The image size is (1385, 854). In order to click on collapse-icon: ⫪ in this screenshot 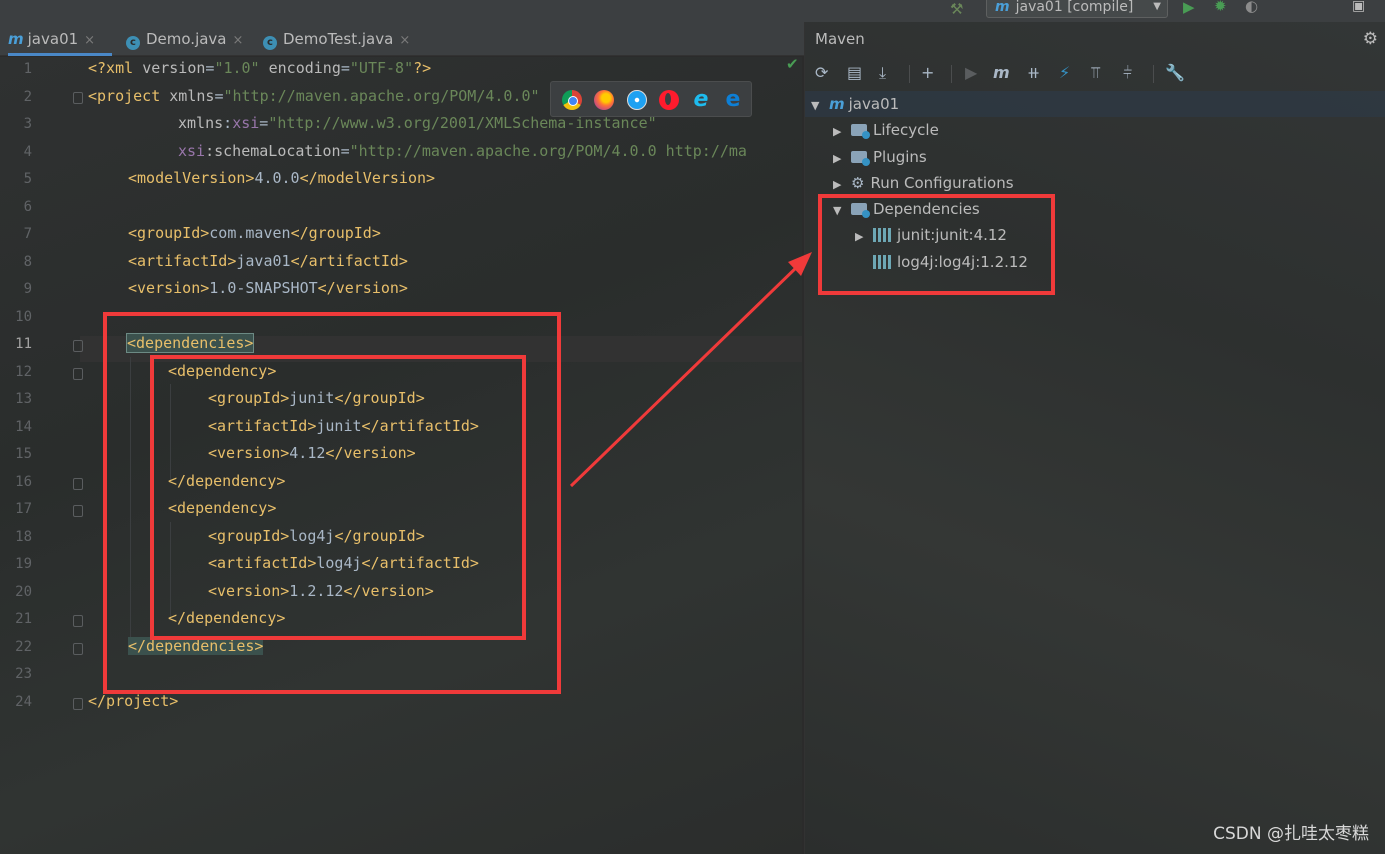, I will do `click(1095, 73)`.